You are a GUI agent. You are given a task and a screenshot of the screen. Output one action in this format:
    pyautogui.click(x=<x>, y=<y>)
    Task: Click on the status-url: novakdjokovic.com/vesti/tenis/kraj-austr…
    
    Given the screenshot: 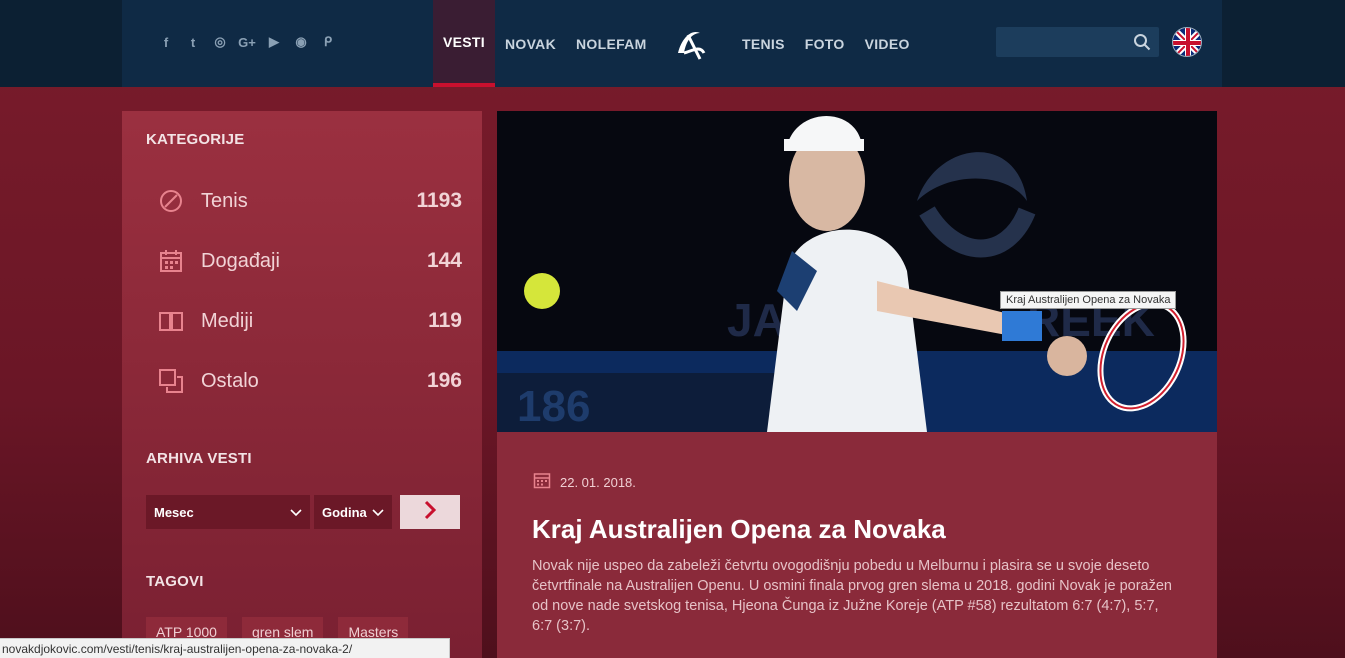 What is the action you would take?
    pyautogui.click(x=177, y=648)
    